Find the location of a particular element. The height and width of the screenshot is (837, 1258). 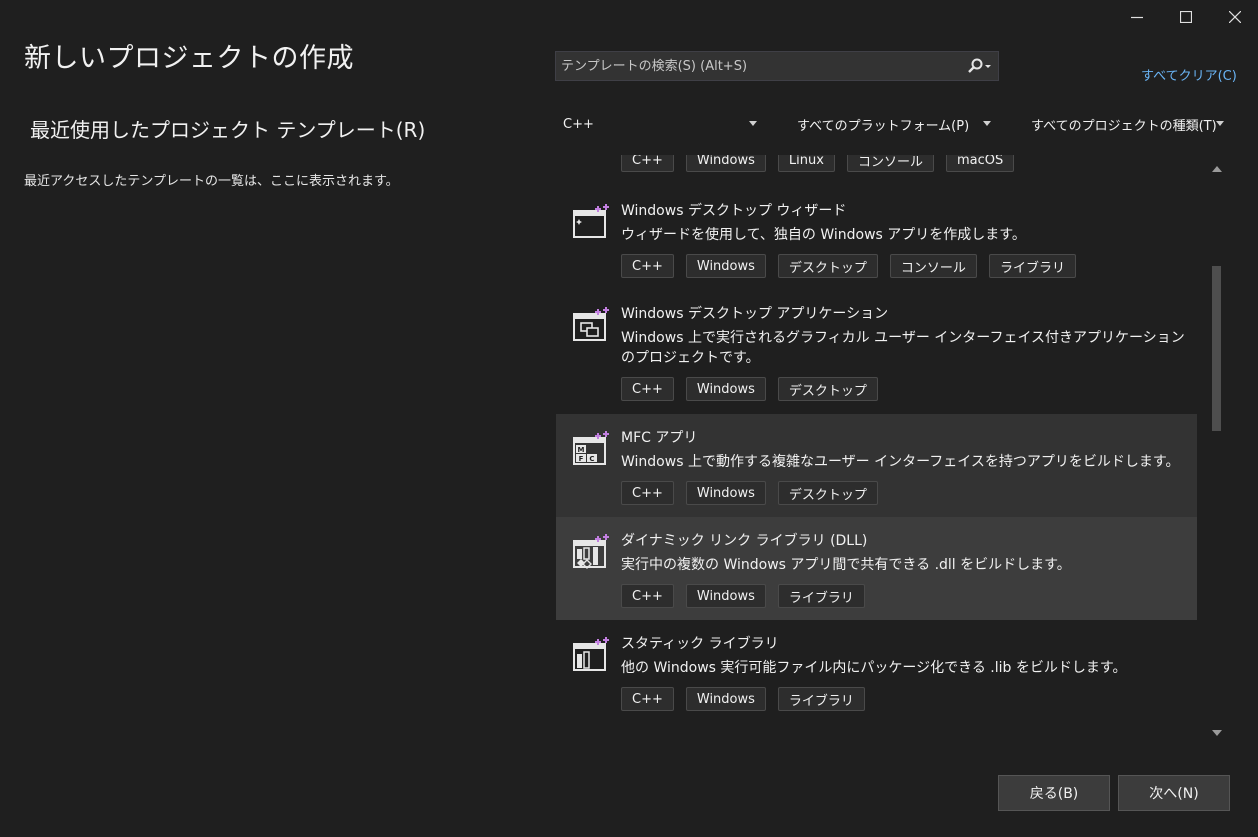

minimize-icon is located at coordinates (1137, 17).